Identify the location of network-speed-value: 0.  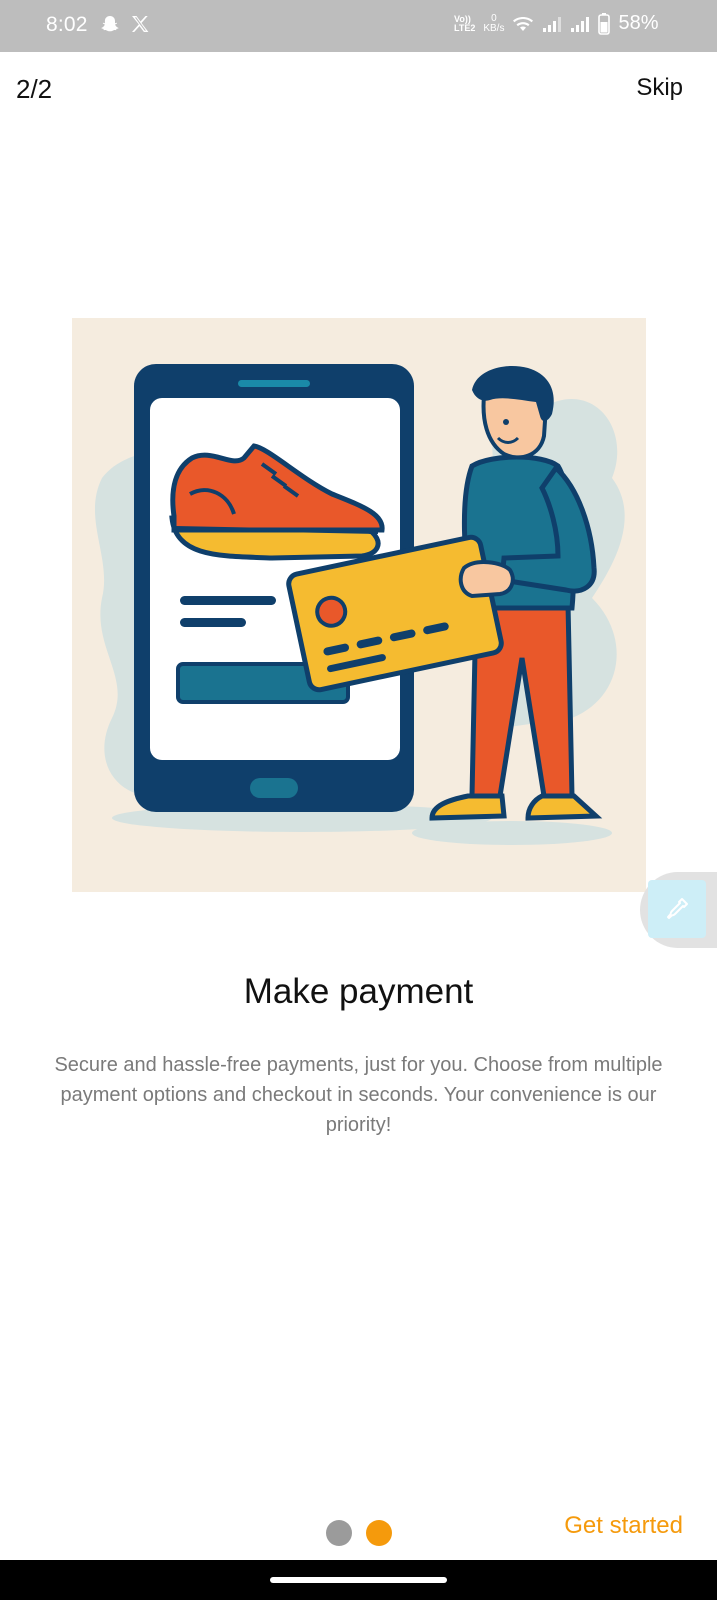
(494, 18).